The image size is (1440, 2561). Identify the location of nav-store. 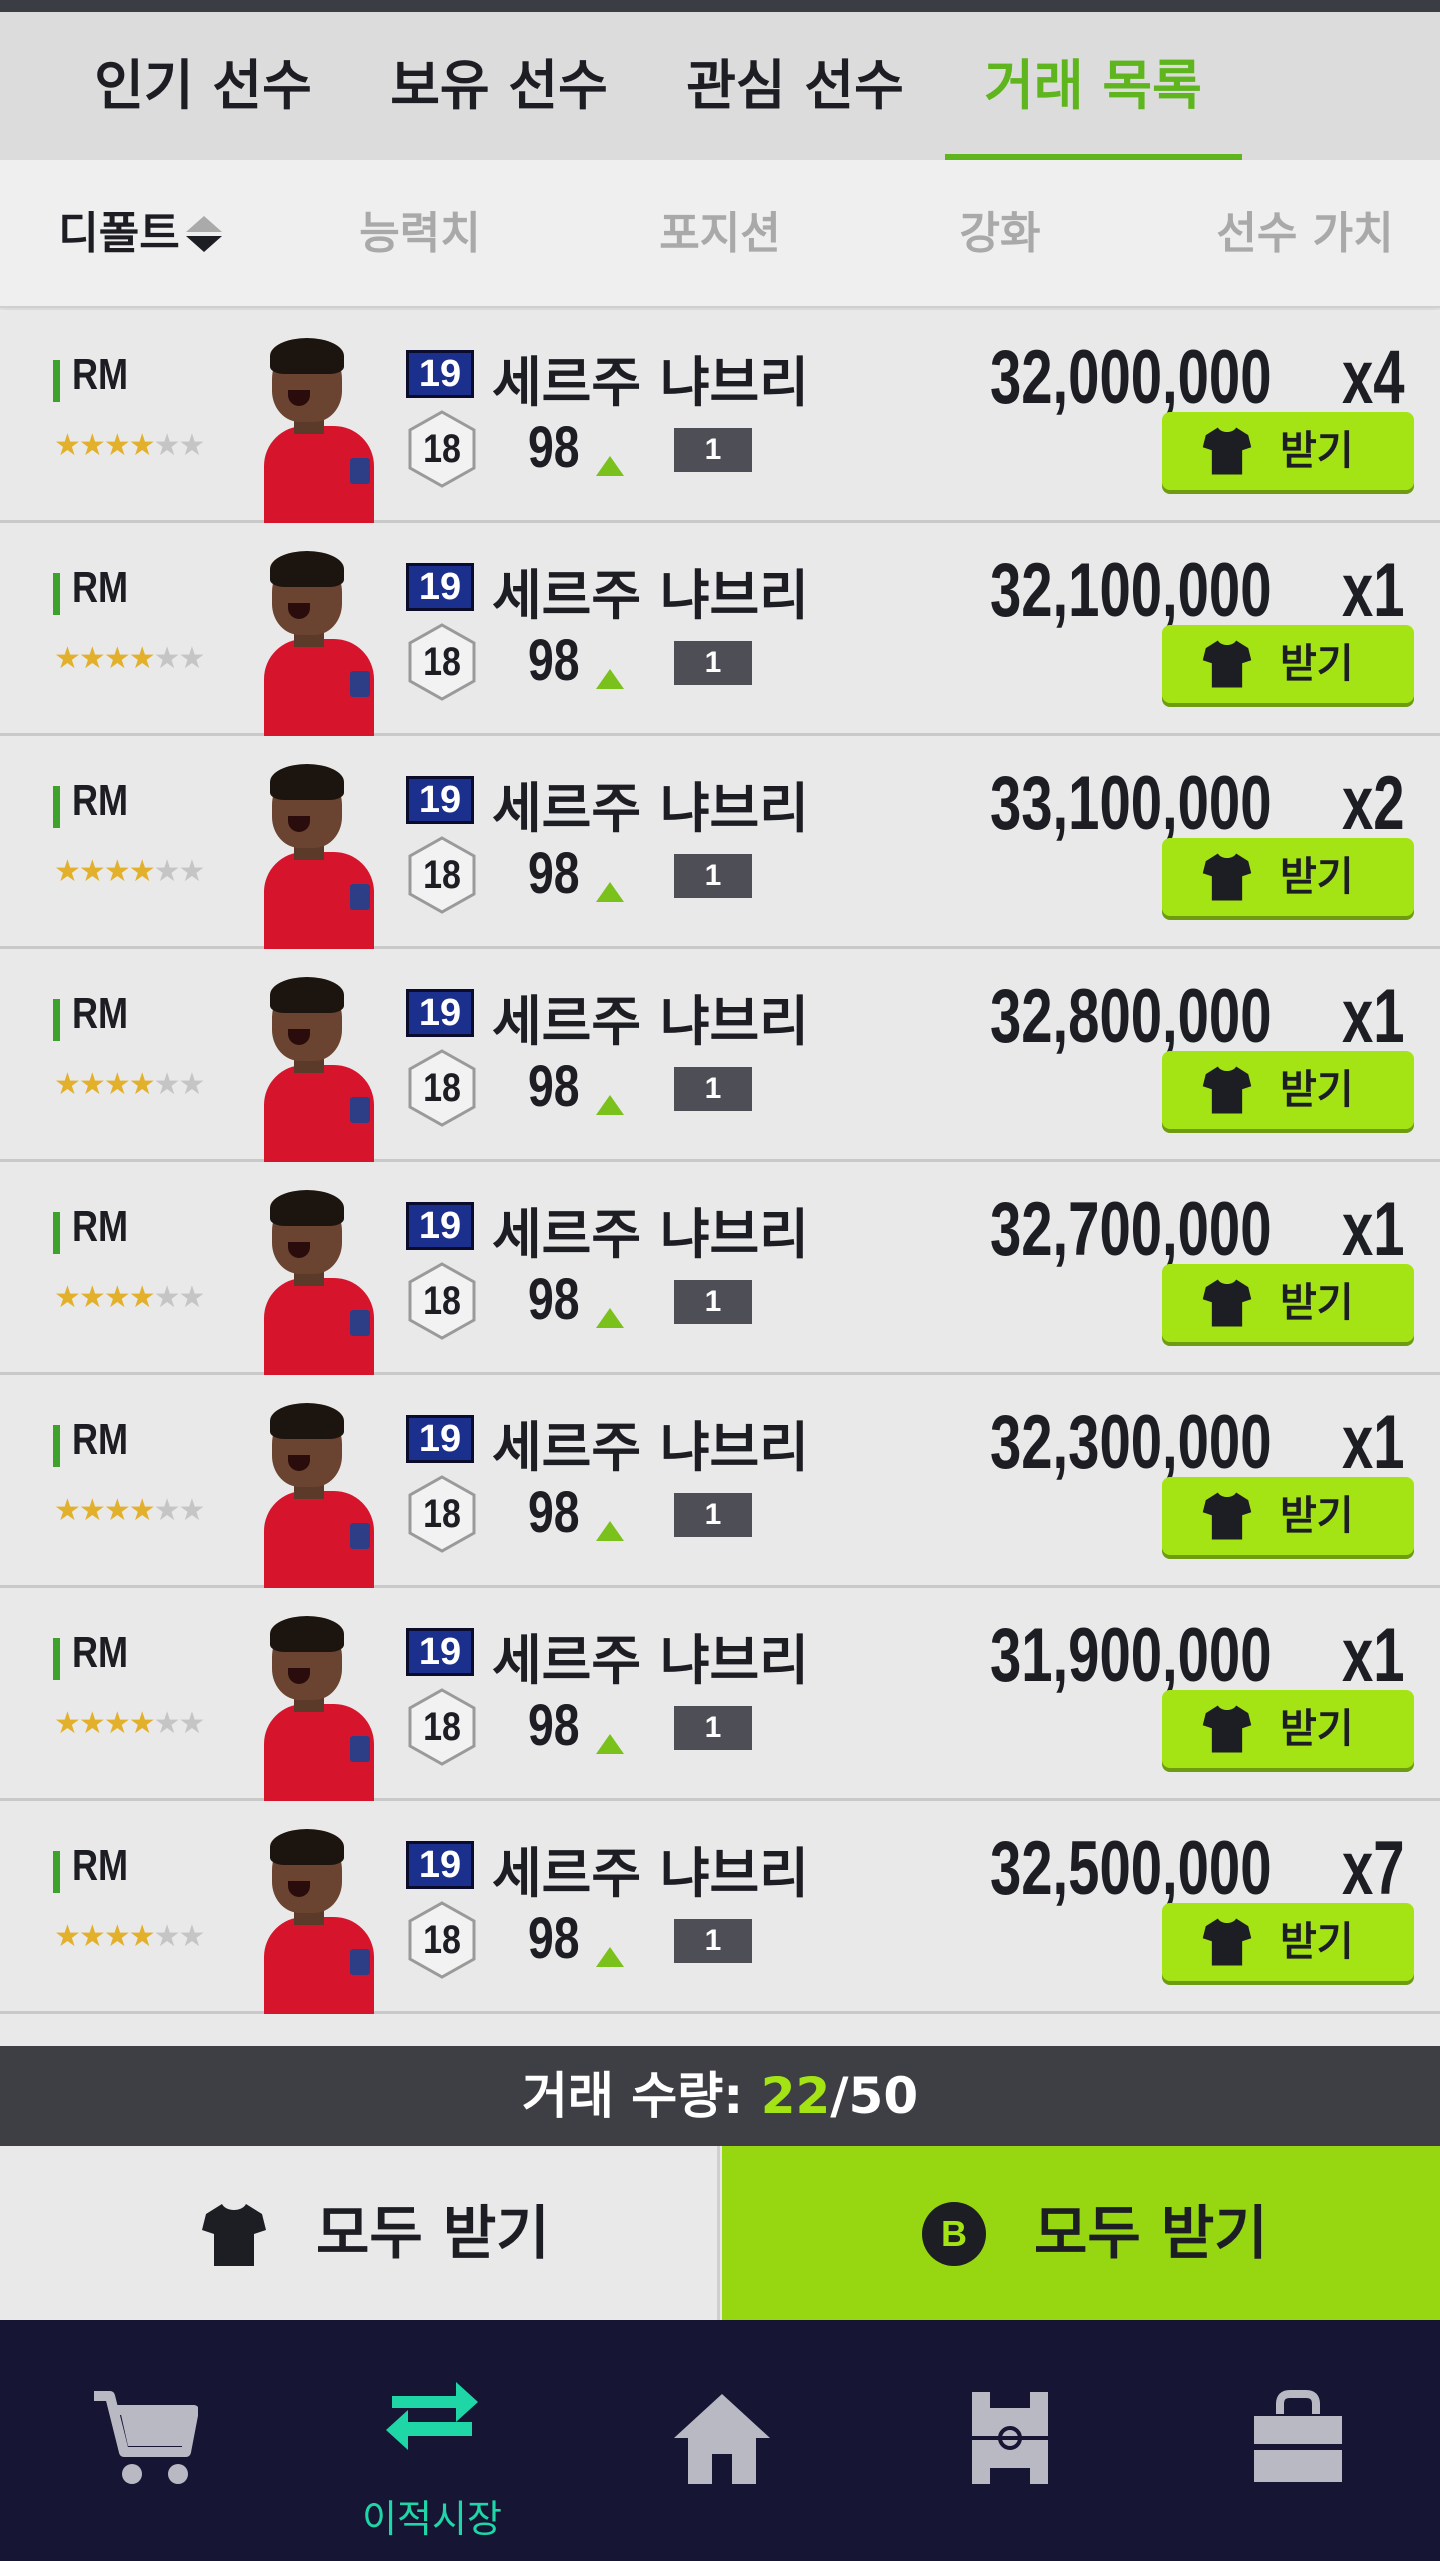
(1296, 2440).